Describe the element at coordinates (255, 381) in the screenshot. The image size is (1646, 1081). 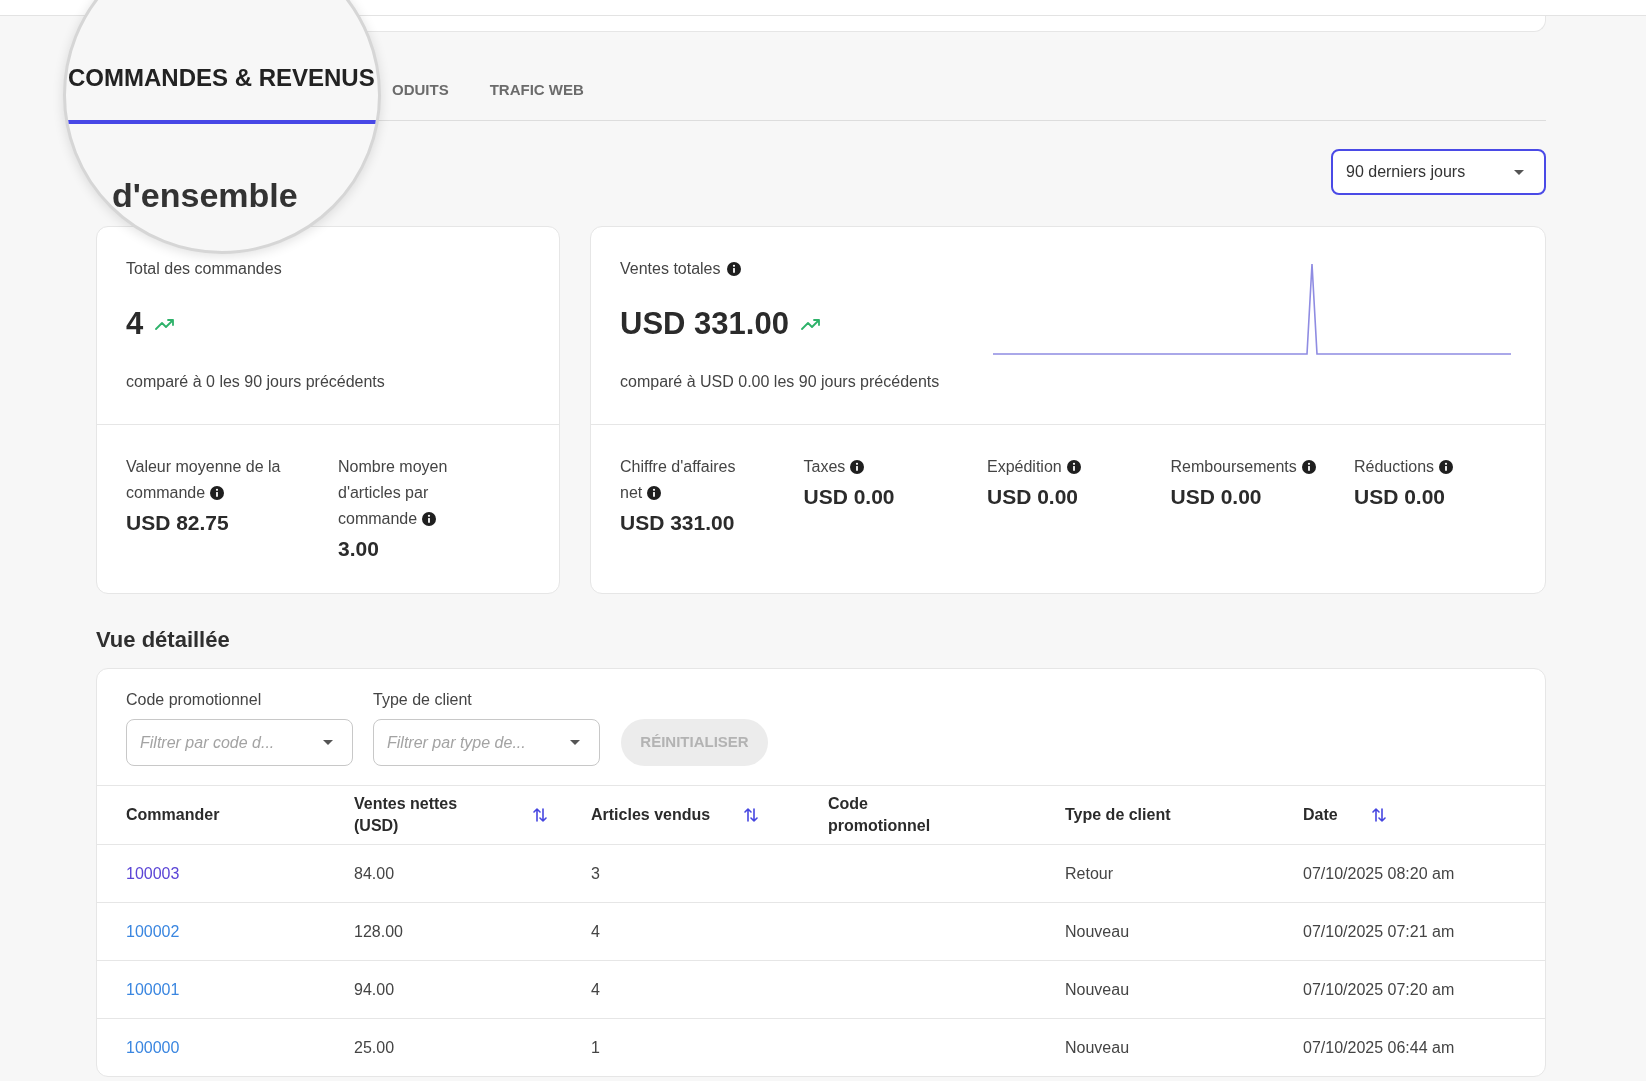
I see `comparison-text: comparé à 0 les 90 jours précédents` at that location.